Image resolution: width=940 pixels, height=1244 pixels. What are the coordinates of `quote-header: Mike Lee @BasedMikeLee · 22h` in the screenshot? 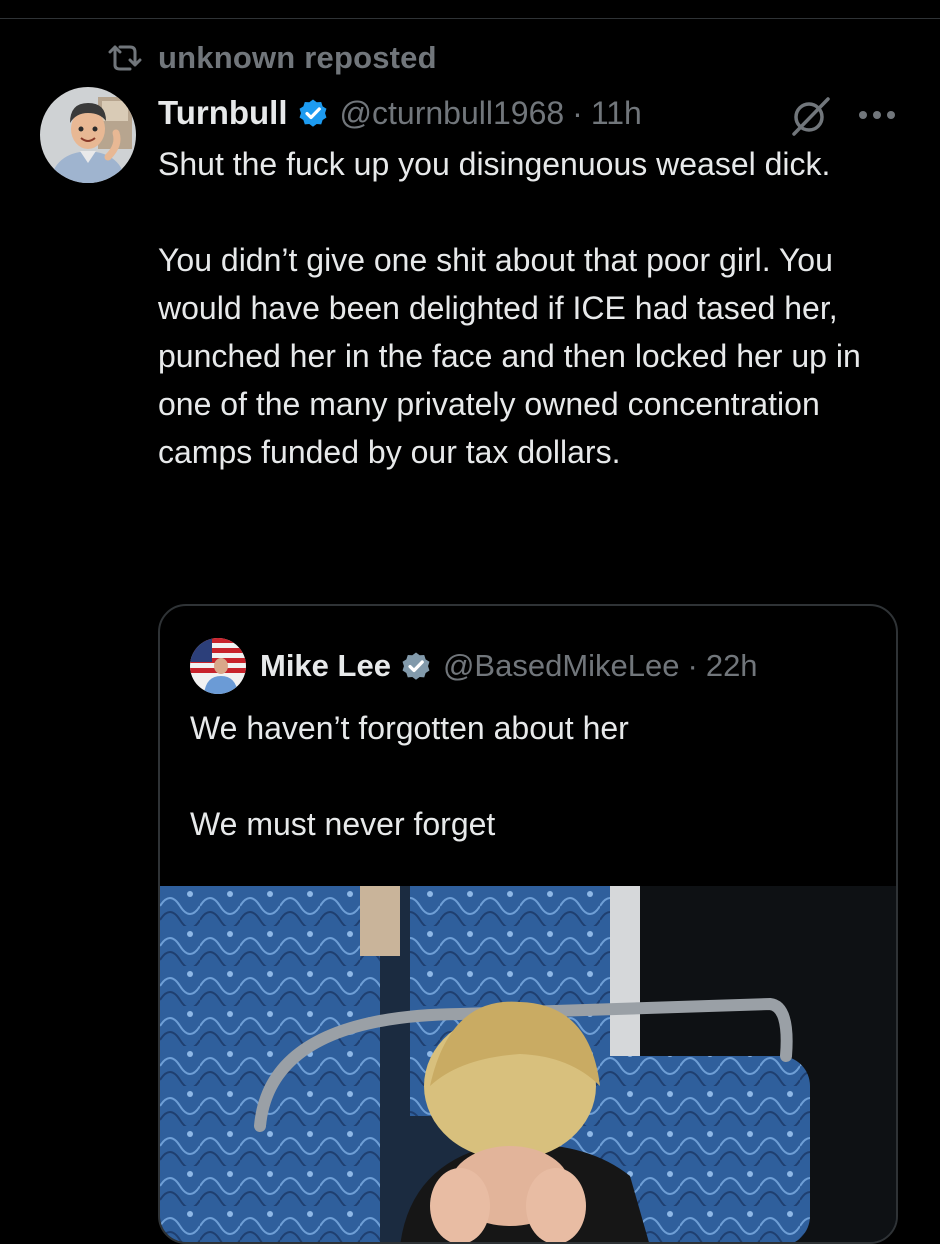 It's located at (474, 666).